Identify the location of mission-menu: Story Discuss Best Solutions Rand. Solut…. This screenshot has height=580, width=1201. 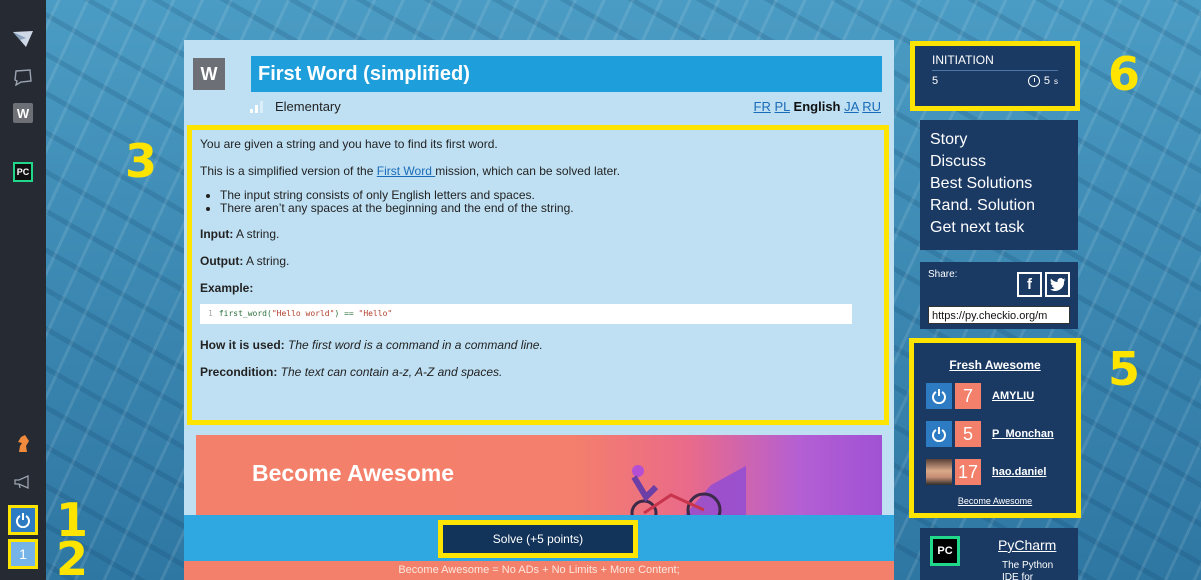
(999, 185).